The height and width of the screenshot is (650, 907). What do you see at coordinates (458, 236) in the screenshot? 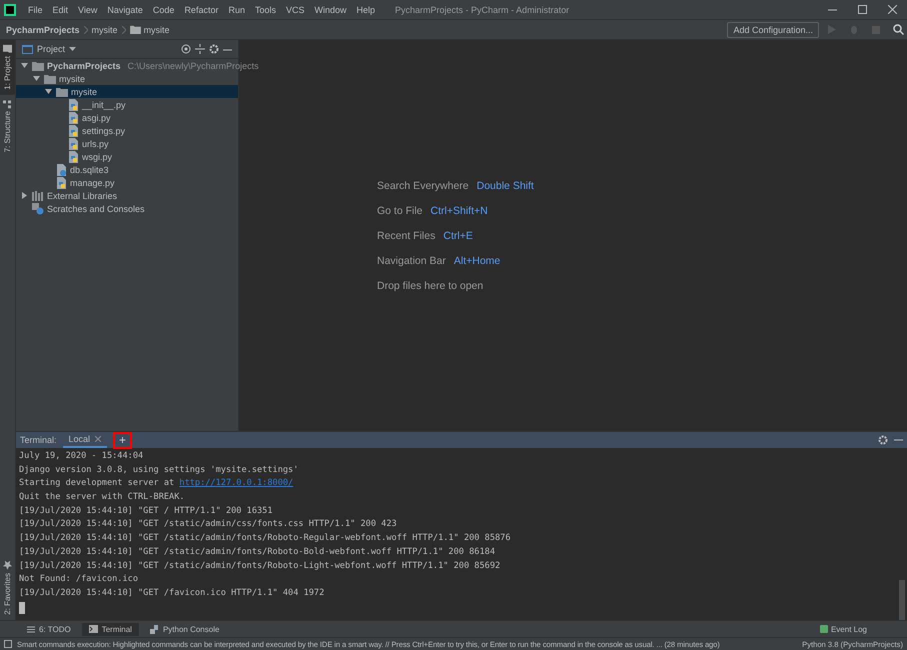
I see `shortcut-text: Ctrl+E` at bounding box center [458, 236].